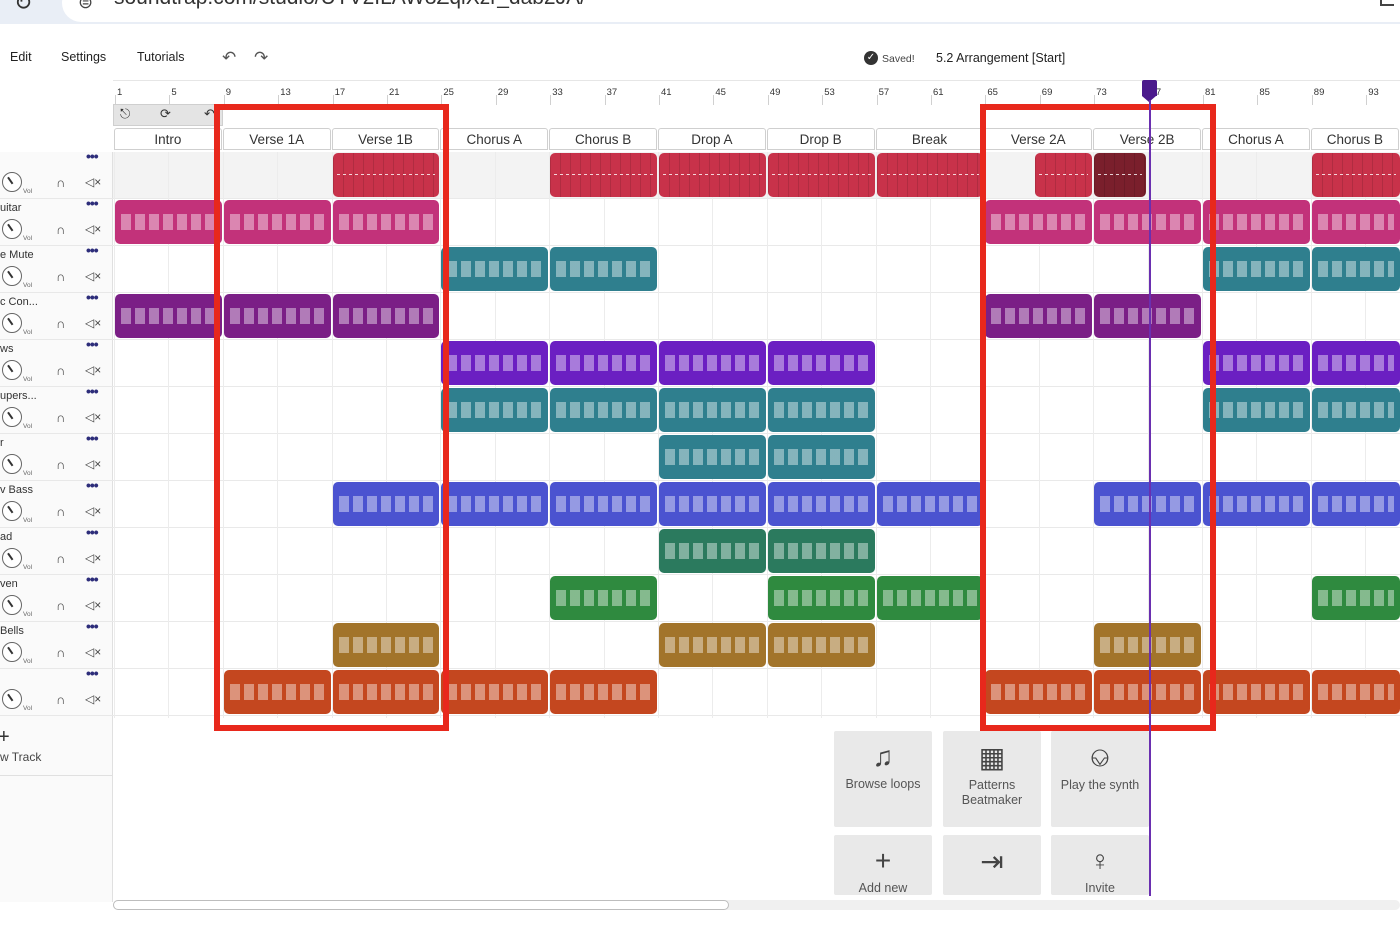  What do you see at coordinates (56, 549) in the screenshot?
I see `track-header: ad ••• Vol ∩ ◁×` at bounding box center [56, 549].